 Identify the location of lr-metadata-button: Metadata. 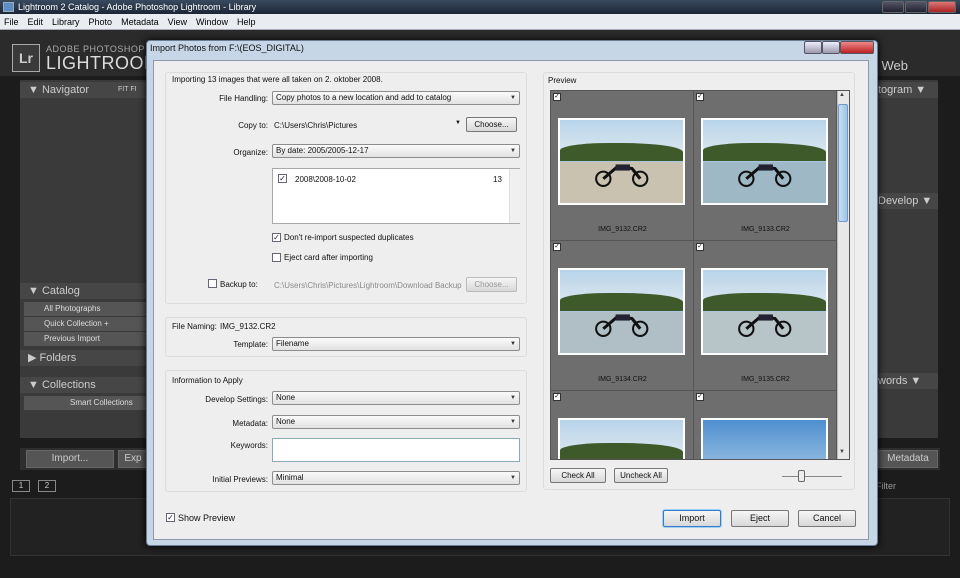
(908, 459).